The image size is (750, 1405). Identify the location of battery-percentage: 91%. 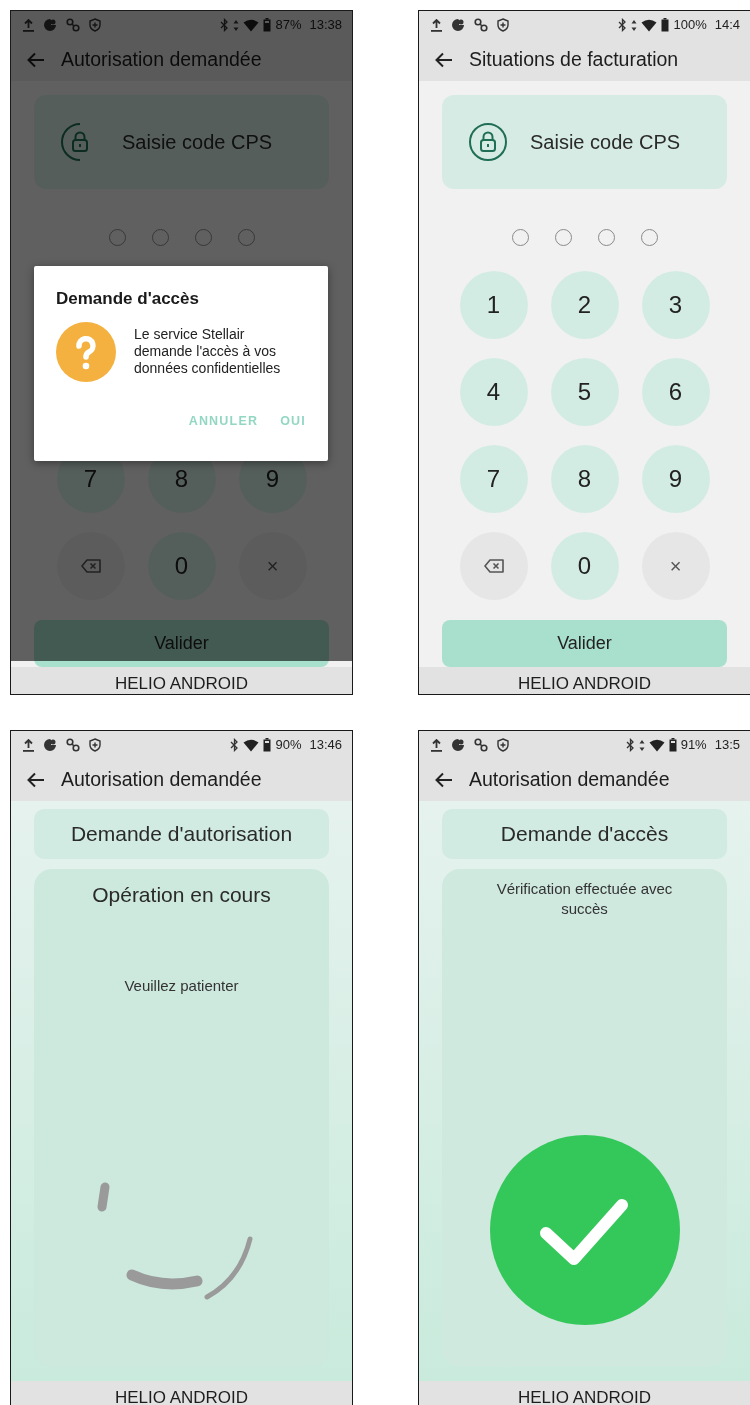
(693, 745).